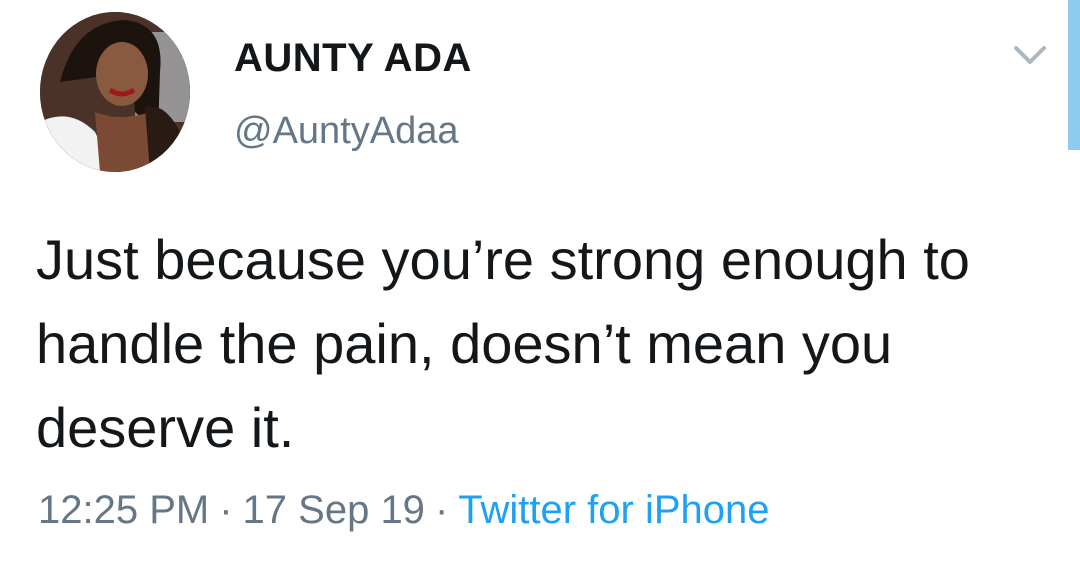 This screenshot has height=576, width=1080. Describe the element at coordinates (346, 131) in the screenshot. I see `user-handle: @AuntyAdaa` at that location.